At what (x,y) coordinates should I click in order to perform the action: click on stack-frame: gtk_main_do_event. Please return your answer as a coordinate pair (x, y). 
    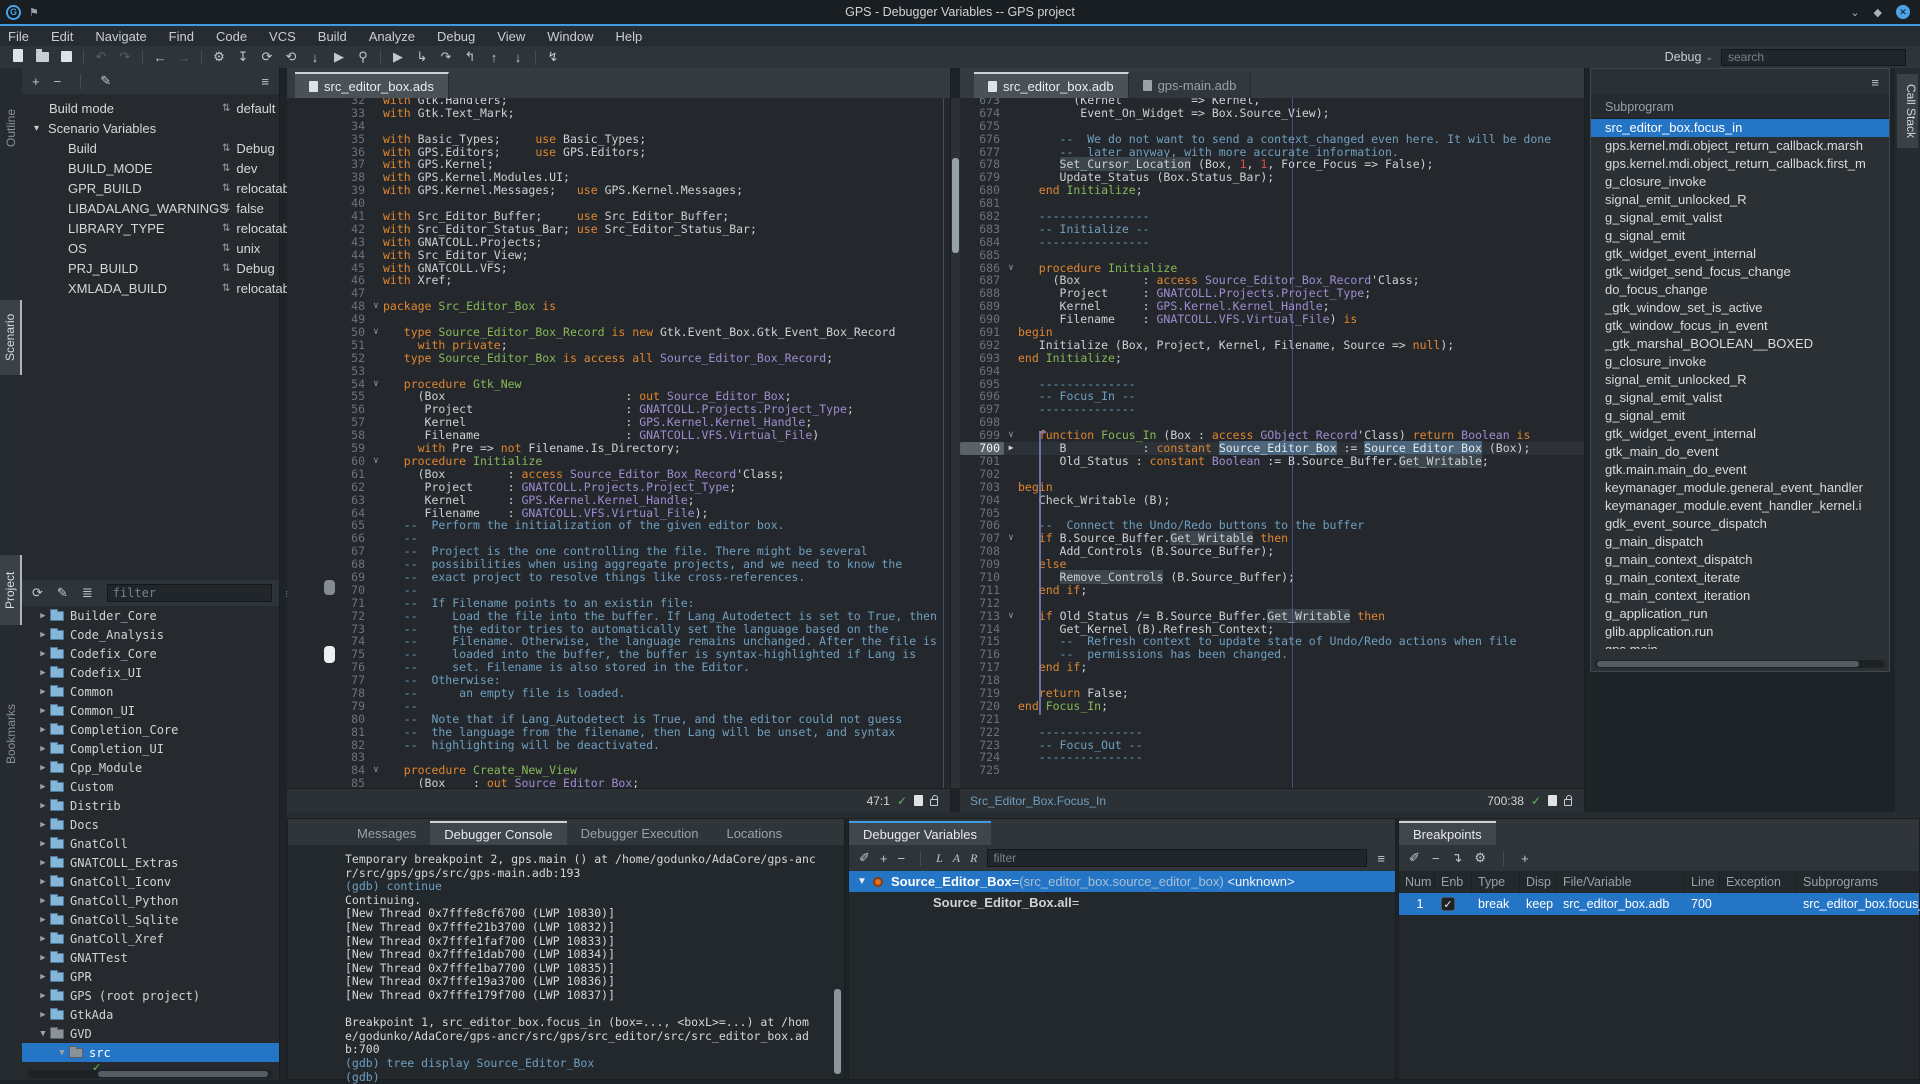
    Looking at the image, I should click on (1740, 452).